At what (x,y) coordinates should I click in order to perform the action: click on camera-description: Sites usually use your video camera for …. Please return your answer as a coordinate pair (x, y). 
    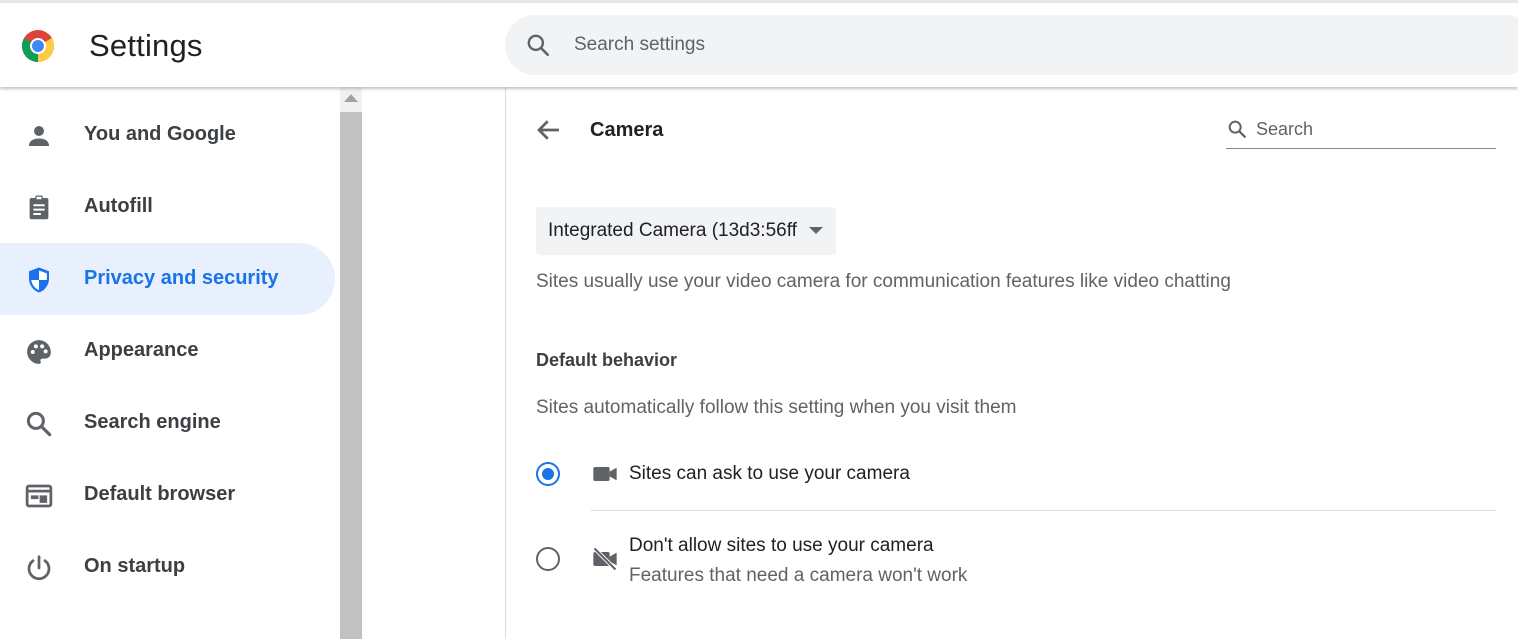
    Looking at the image, I should click on (883, 281).